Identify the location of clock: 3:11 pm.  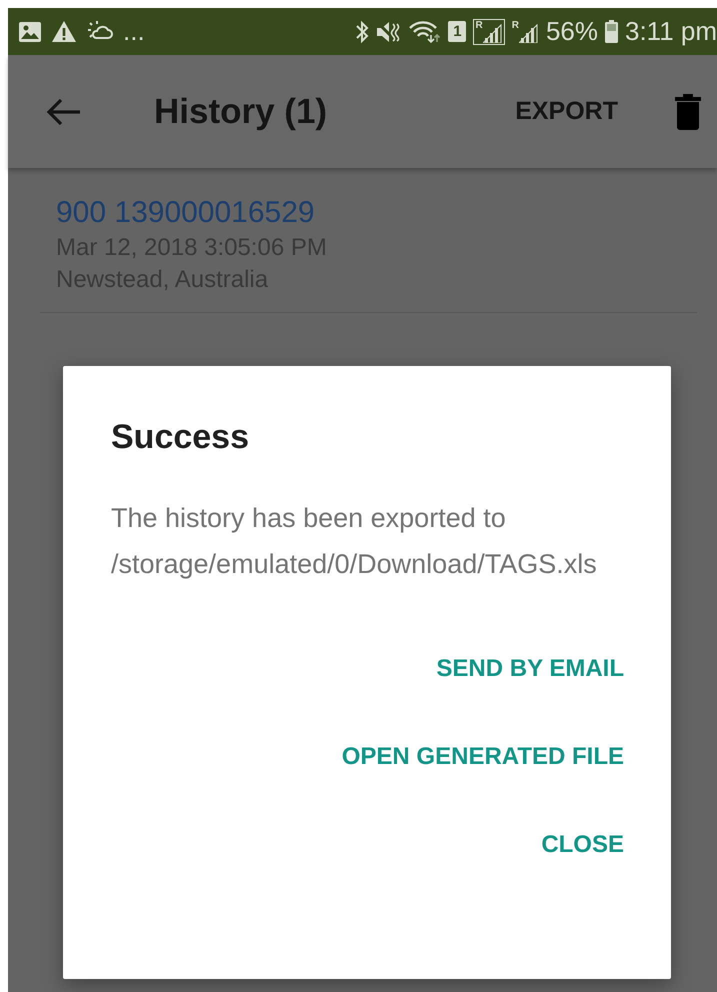
(670, 31).